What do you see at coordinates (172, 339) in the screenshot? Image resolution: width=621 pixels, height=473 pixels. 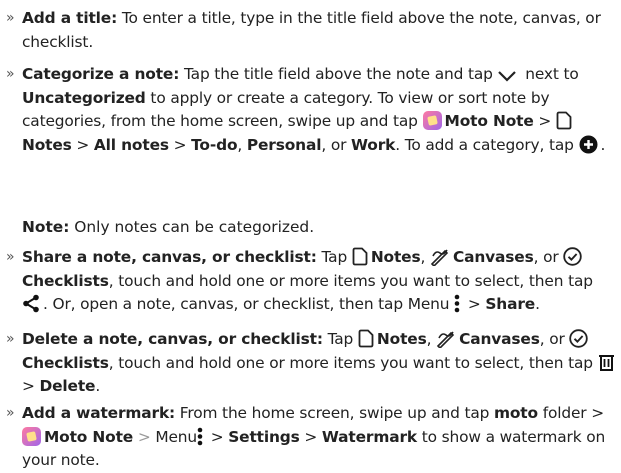 I see `heading: Delete a note, canvas, or checklist:` at bounding box center [172, 339].